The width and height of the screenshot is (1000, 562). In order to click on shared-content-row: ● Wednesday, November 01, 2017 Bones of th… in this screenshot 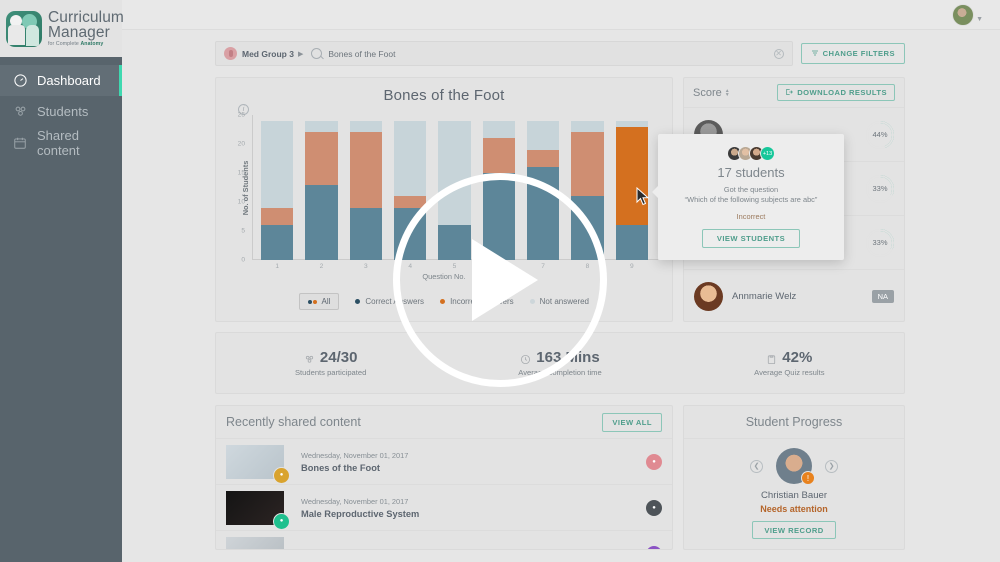, I will do `click(444, 462)`.